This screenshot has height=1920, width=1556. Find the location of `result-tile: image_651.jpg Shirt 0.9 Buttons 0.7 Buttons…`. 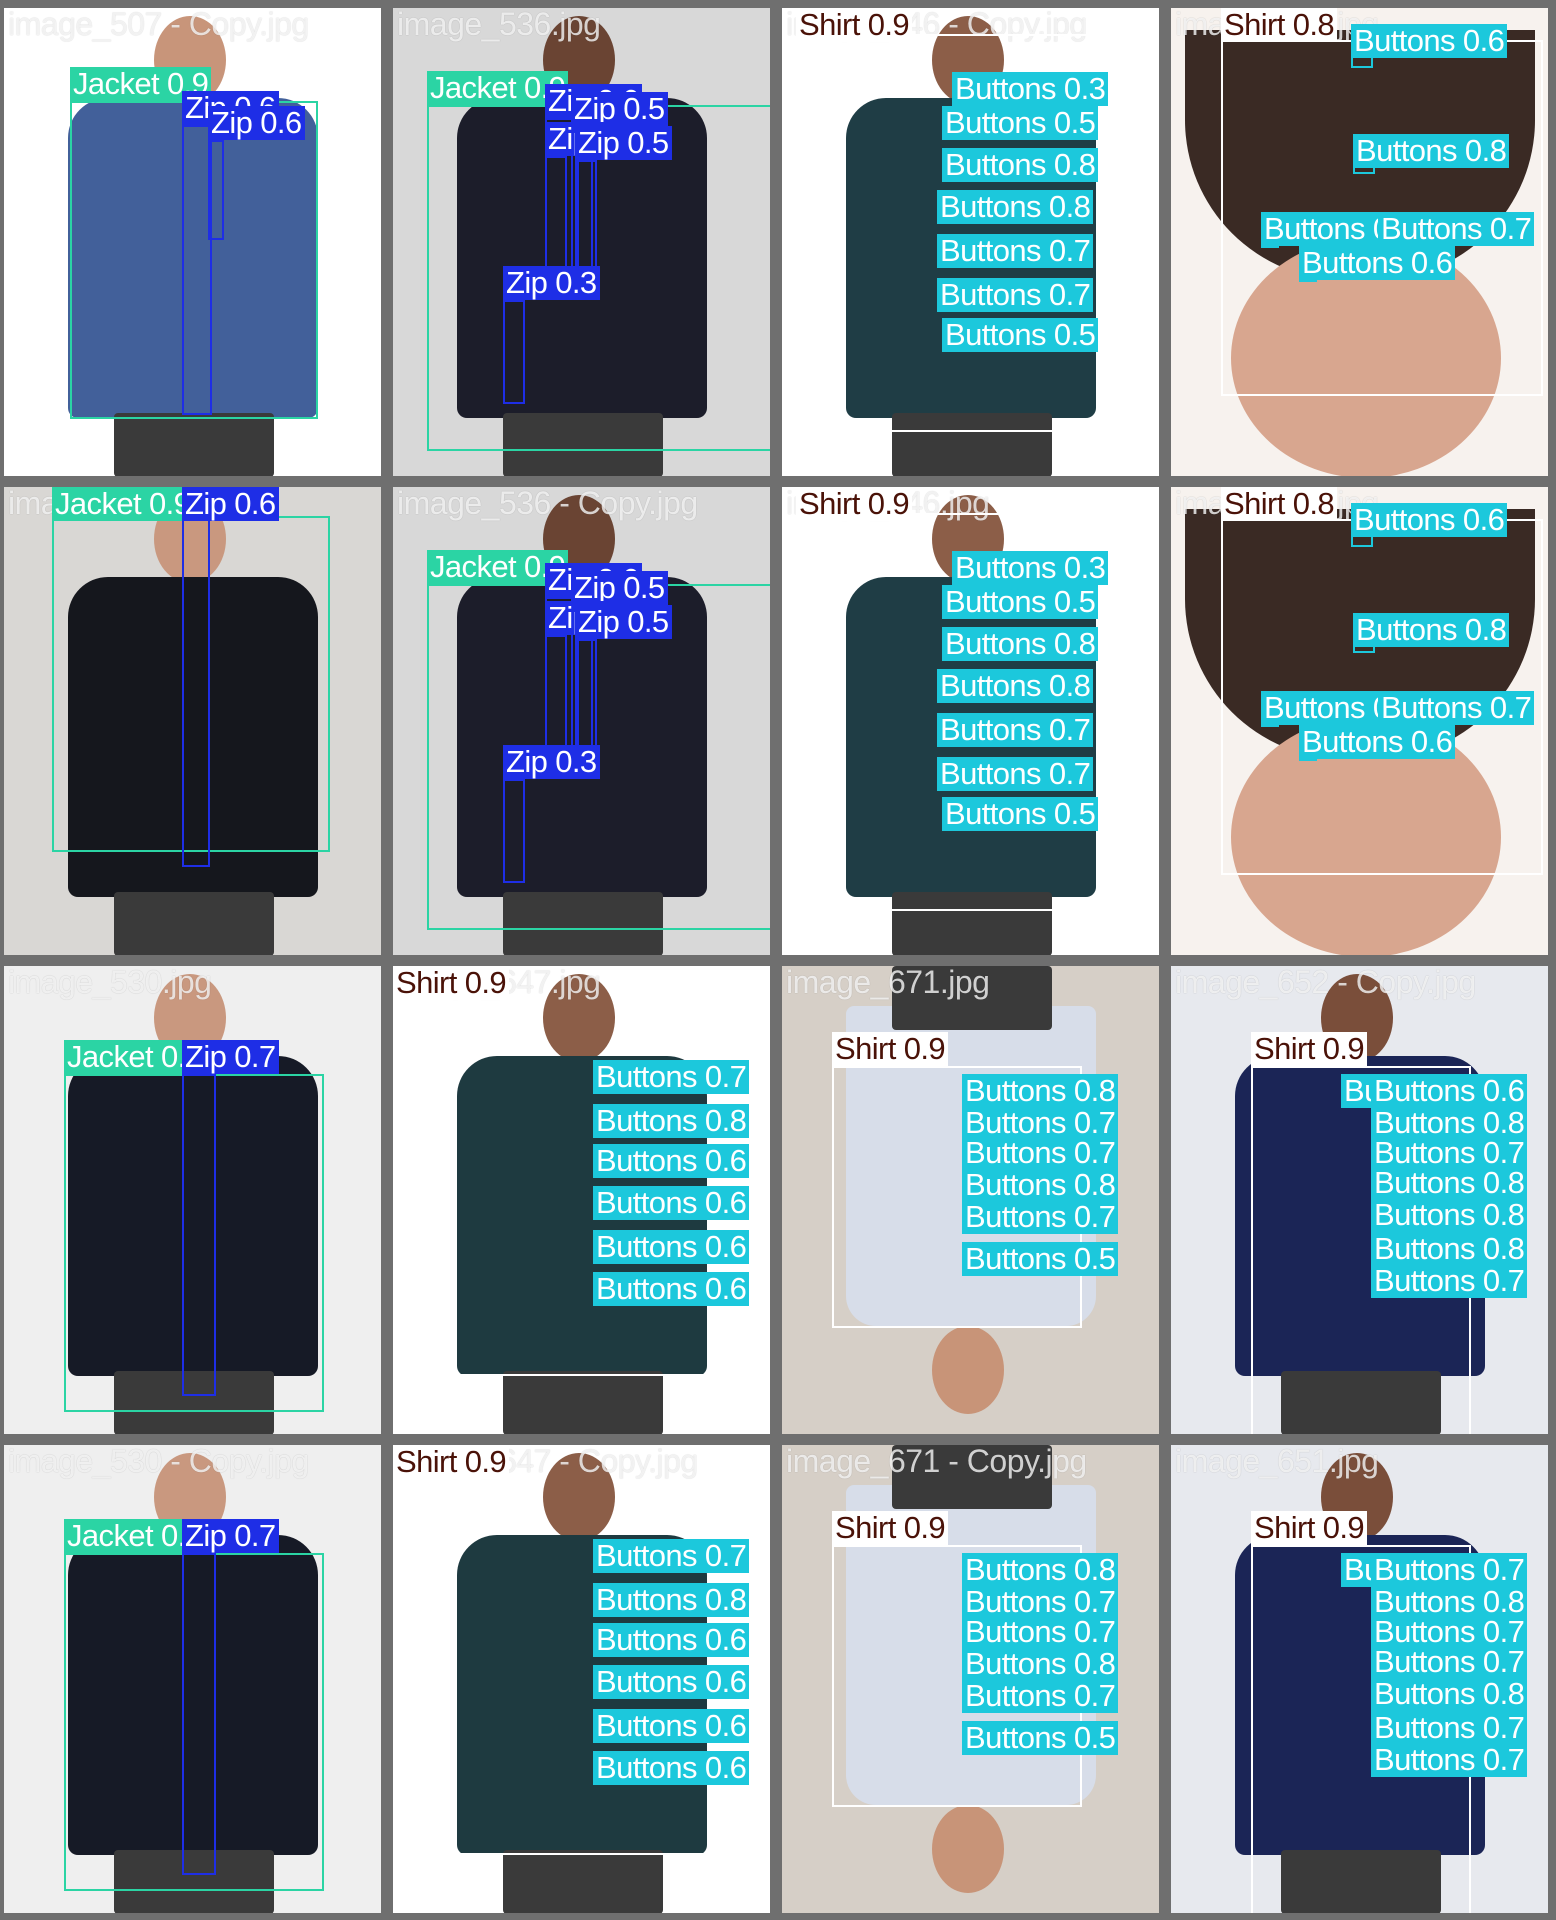

result-tile: image_651.jpg Shirt 0.9 Buttons 0.7 Buttons… is located at coordinates (1359, 1679).